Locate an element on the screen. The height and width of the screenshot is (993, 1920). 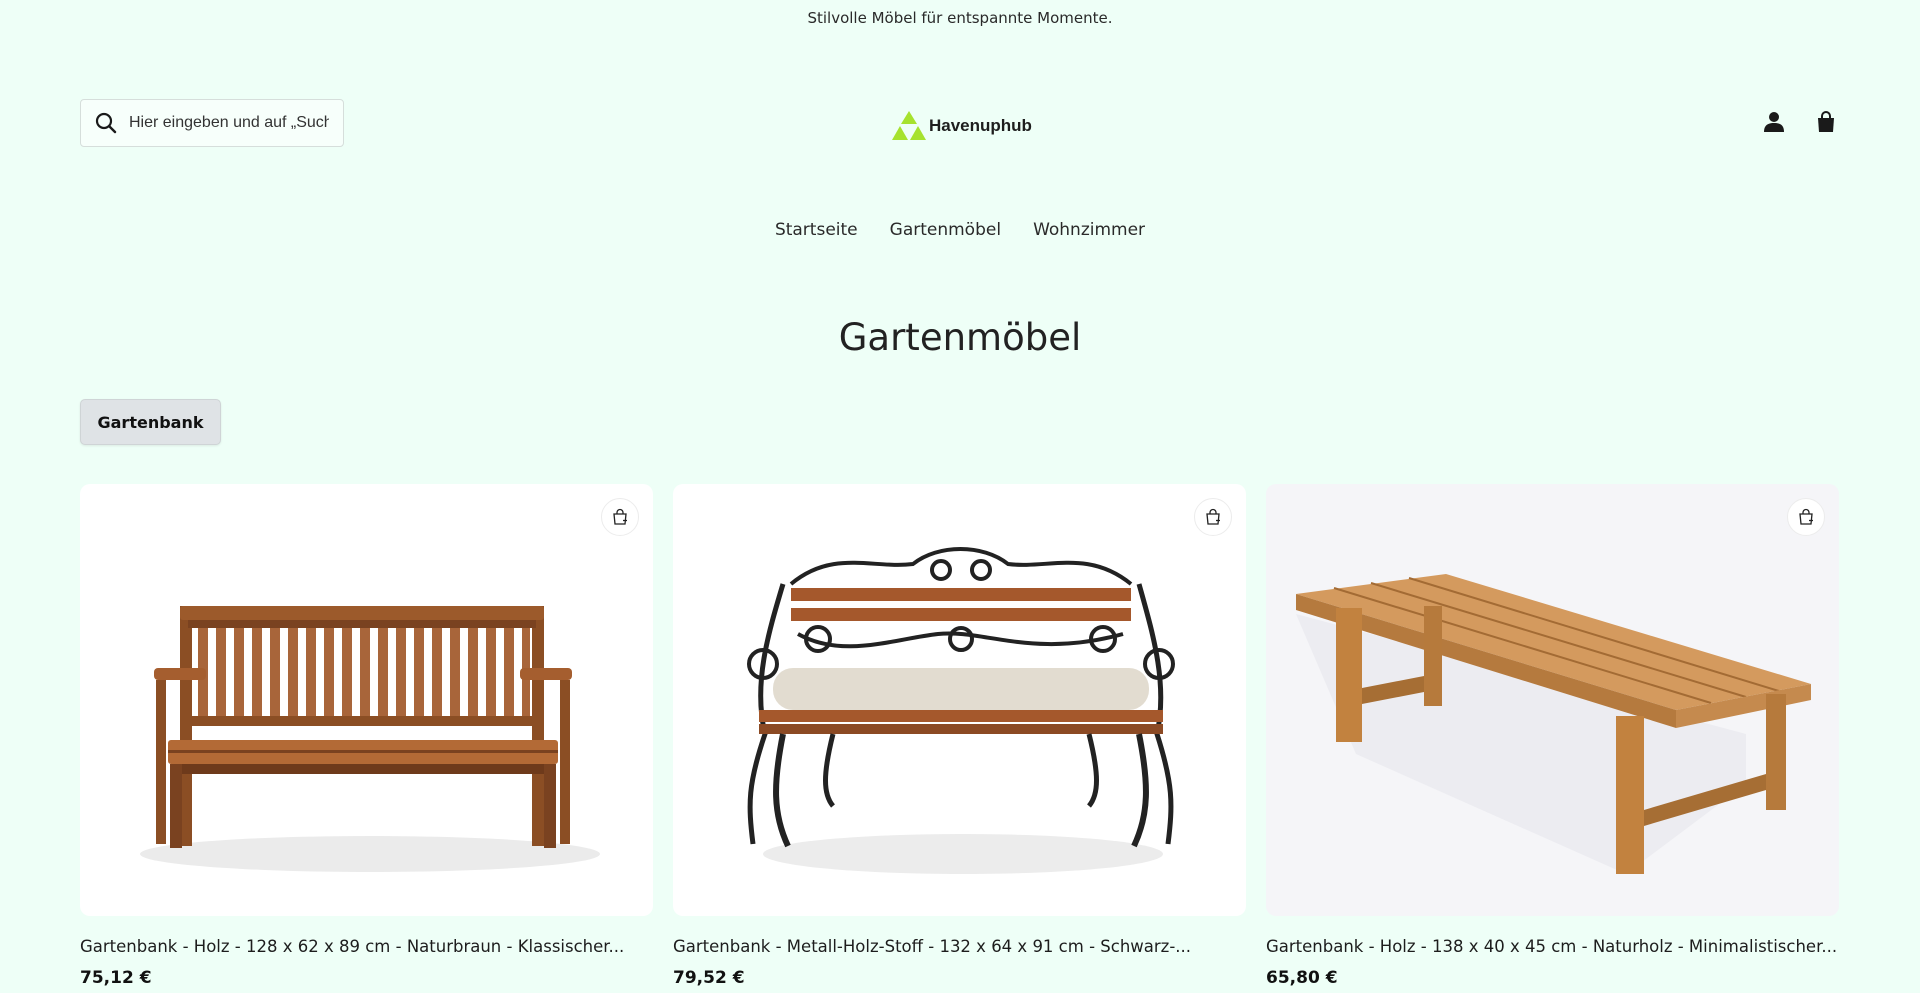
logo: Havenuphub is located at coordinates (962, 126).